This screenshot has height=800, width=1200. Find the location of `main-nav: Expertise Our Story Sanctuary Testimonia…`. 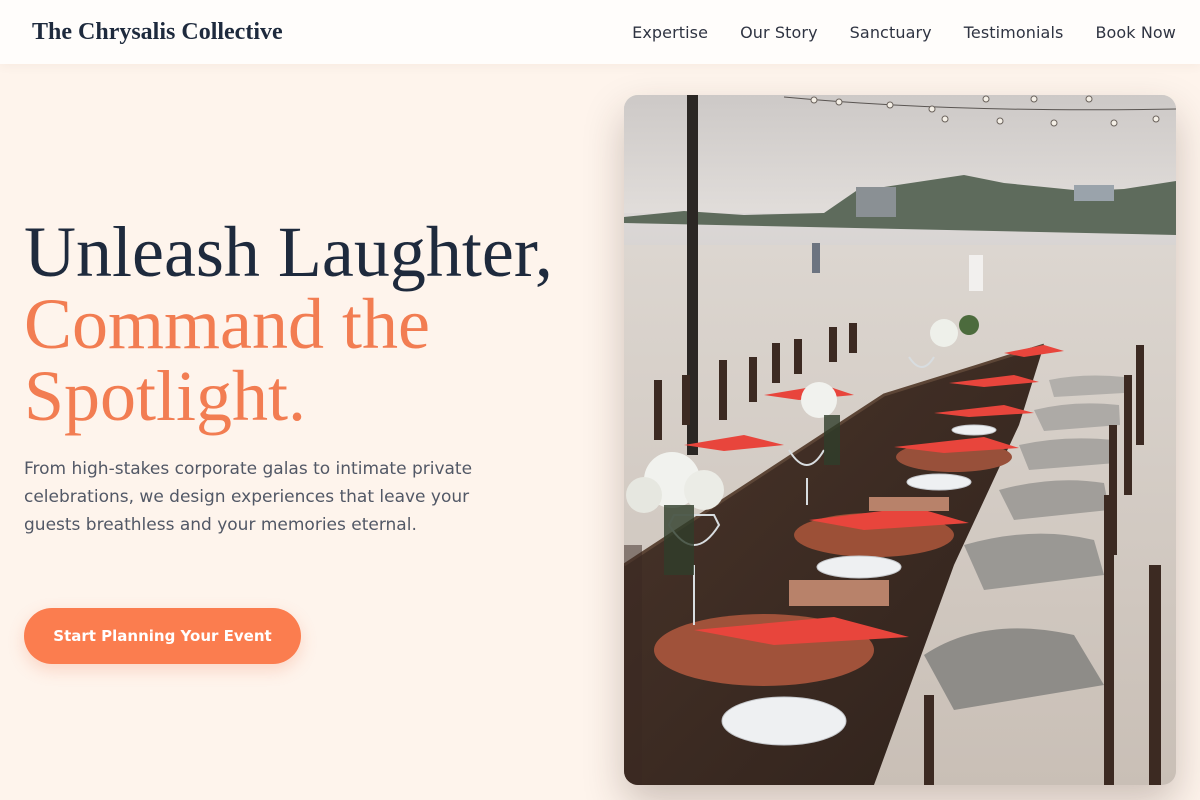

main-nav: Expertise Our Story Sanctuary Testimonia… is located at coordinates (904, 32).